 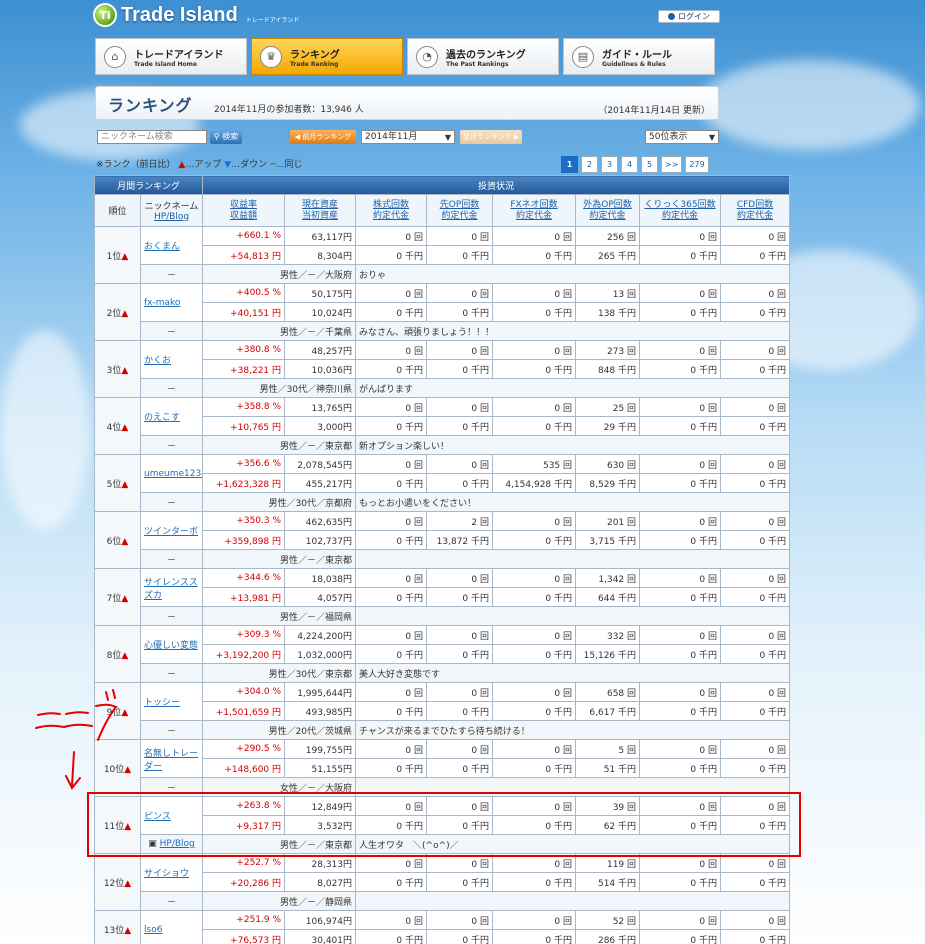 I want to click on sort-link: 株式回数, so click(x=391, y=205).